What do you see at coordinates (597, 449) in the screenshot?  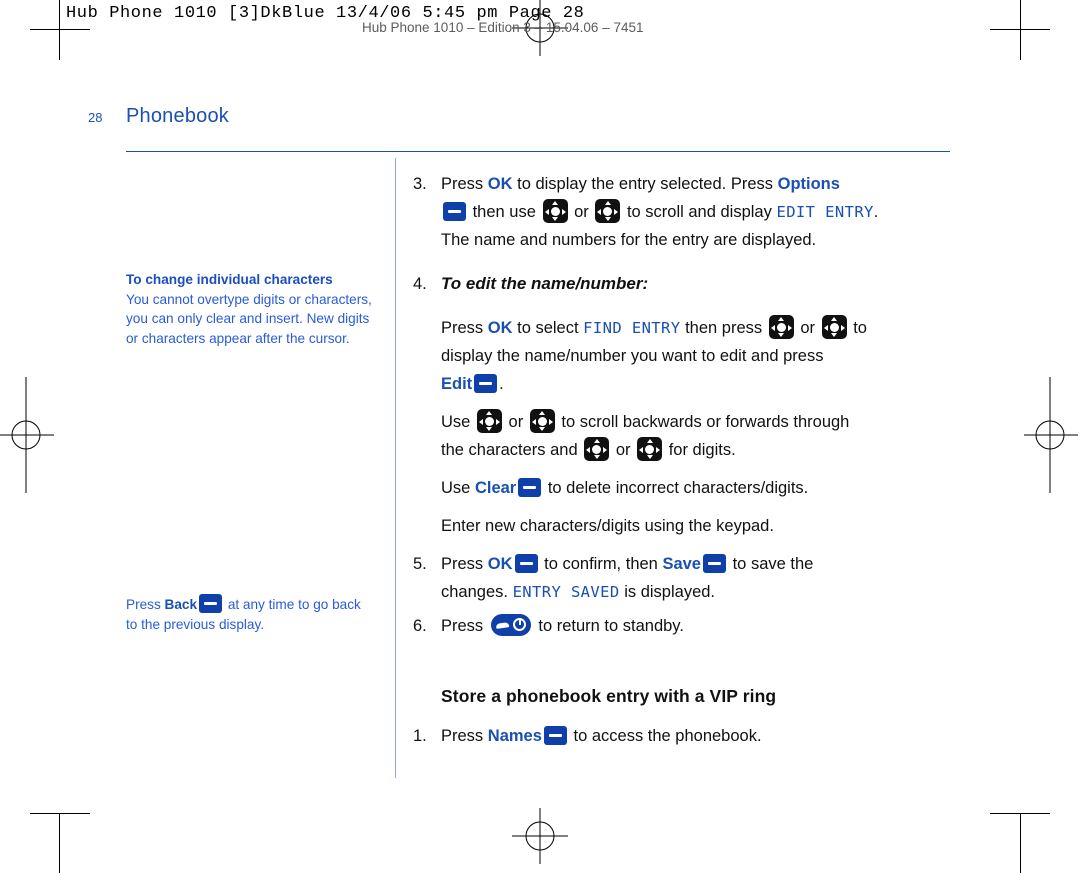 I see `navigation-left-icon` at bounding box center [597, 449].